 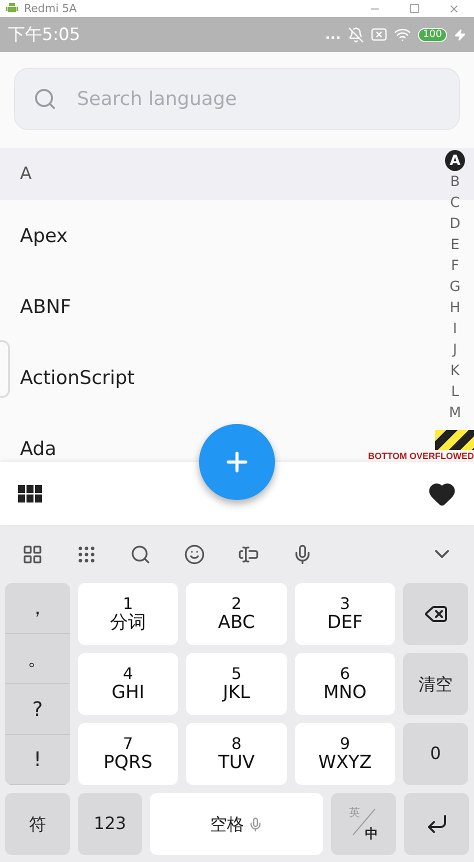 I want to click on punctuation-key: 。, so click(x=37, y=659).